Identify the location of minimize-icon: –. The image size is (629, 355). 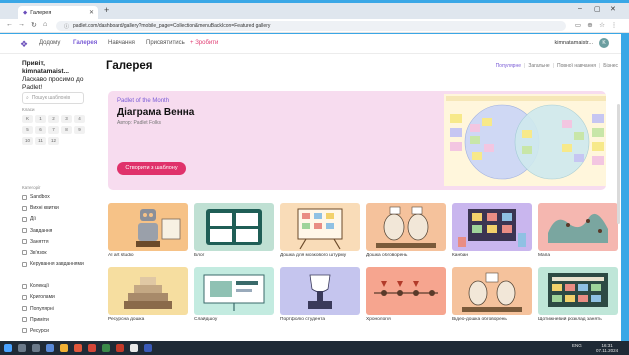
(580, 8).